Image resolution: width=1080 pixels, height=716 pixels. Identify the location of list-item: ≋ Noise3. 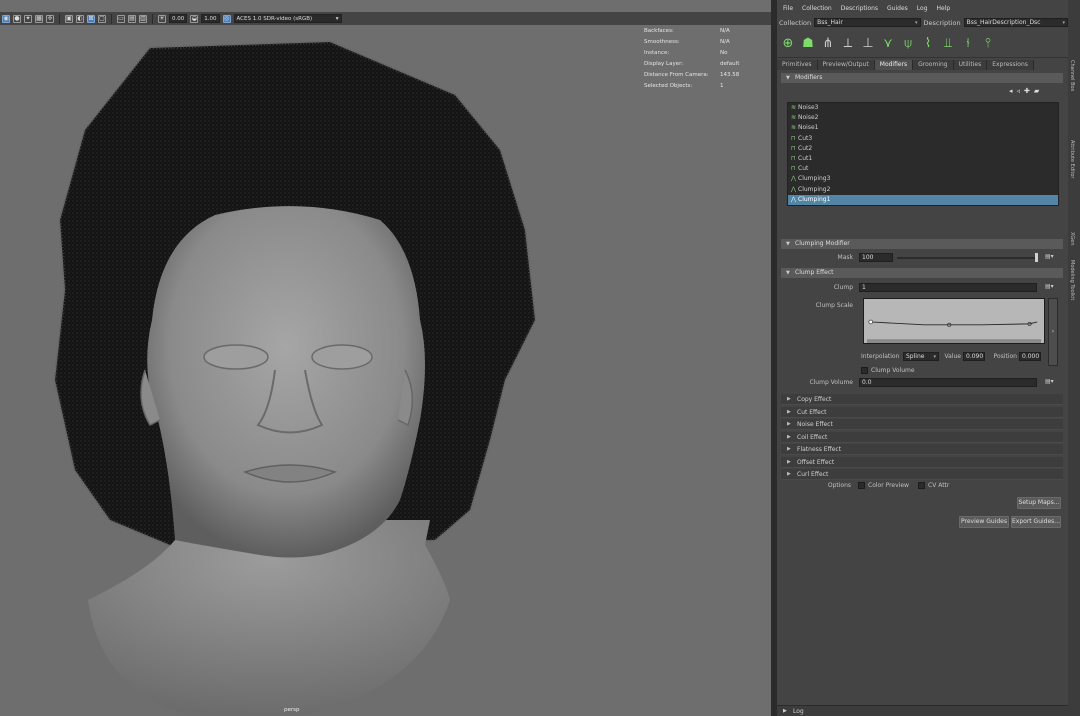
(923, 108).